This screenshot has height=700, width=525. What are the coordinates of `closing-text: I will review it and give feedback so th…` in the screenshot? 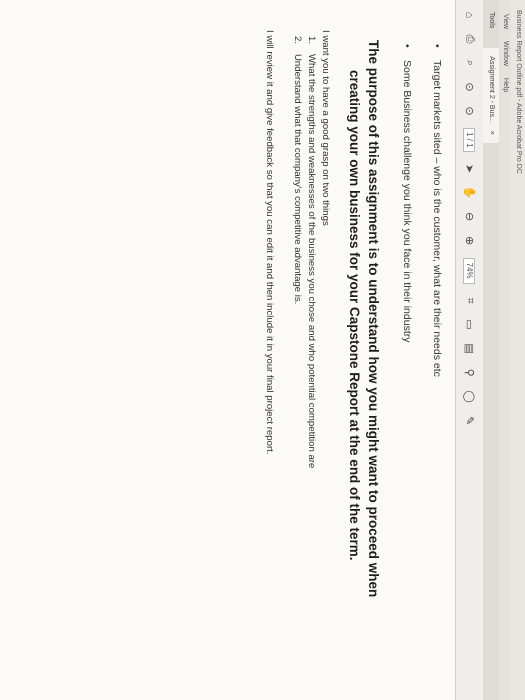 It's located at (269, 242).